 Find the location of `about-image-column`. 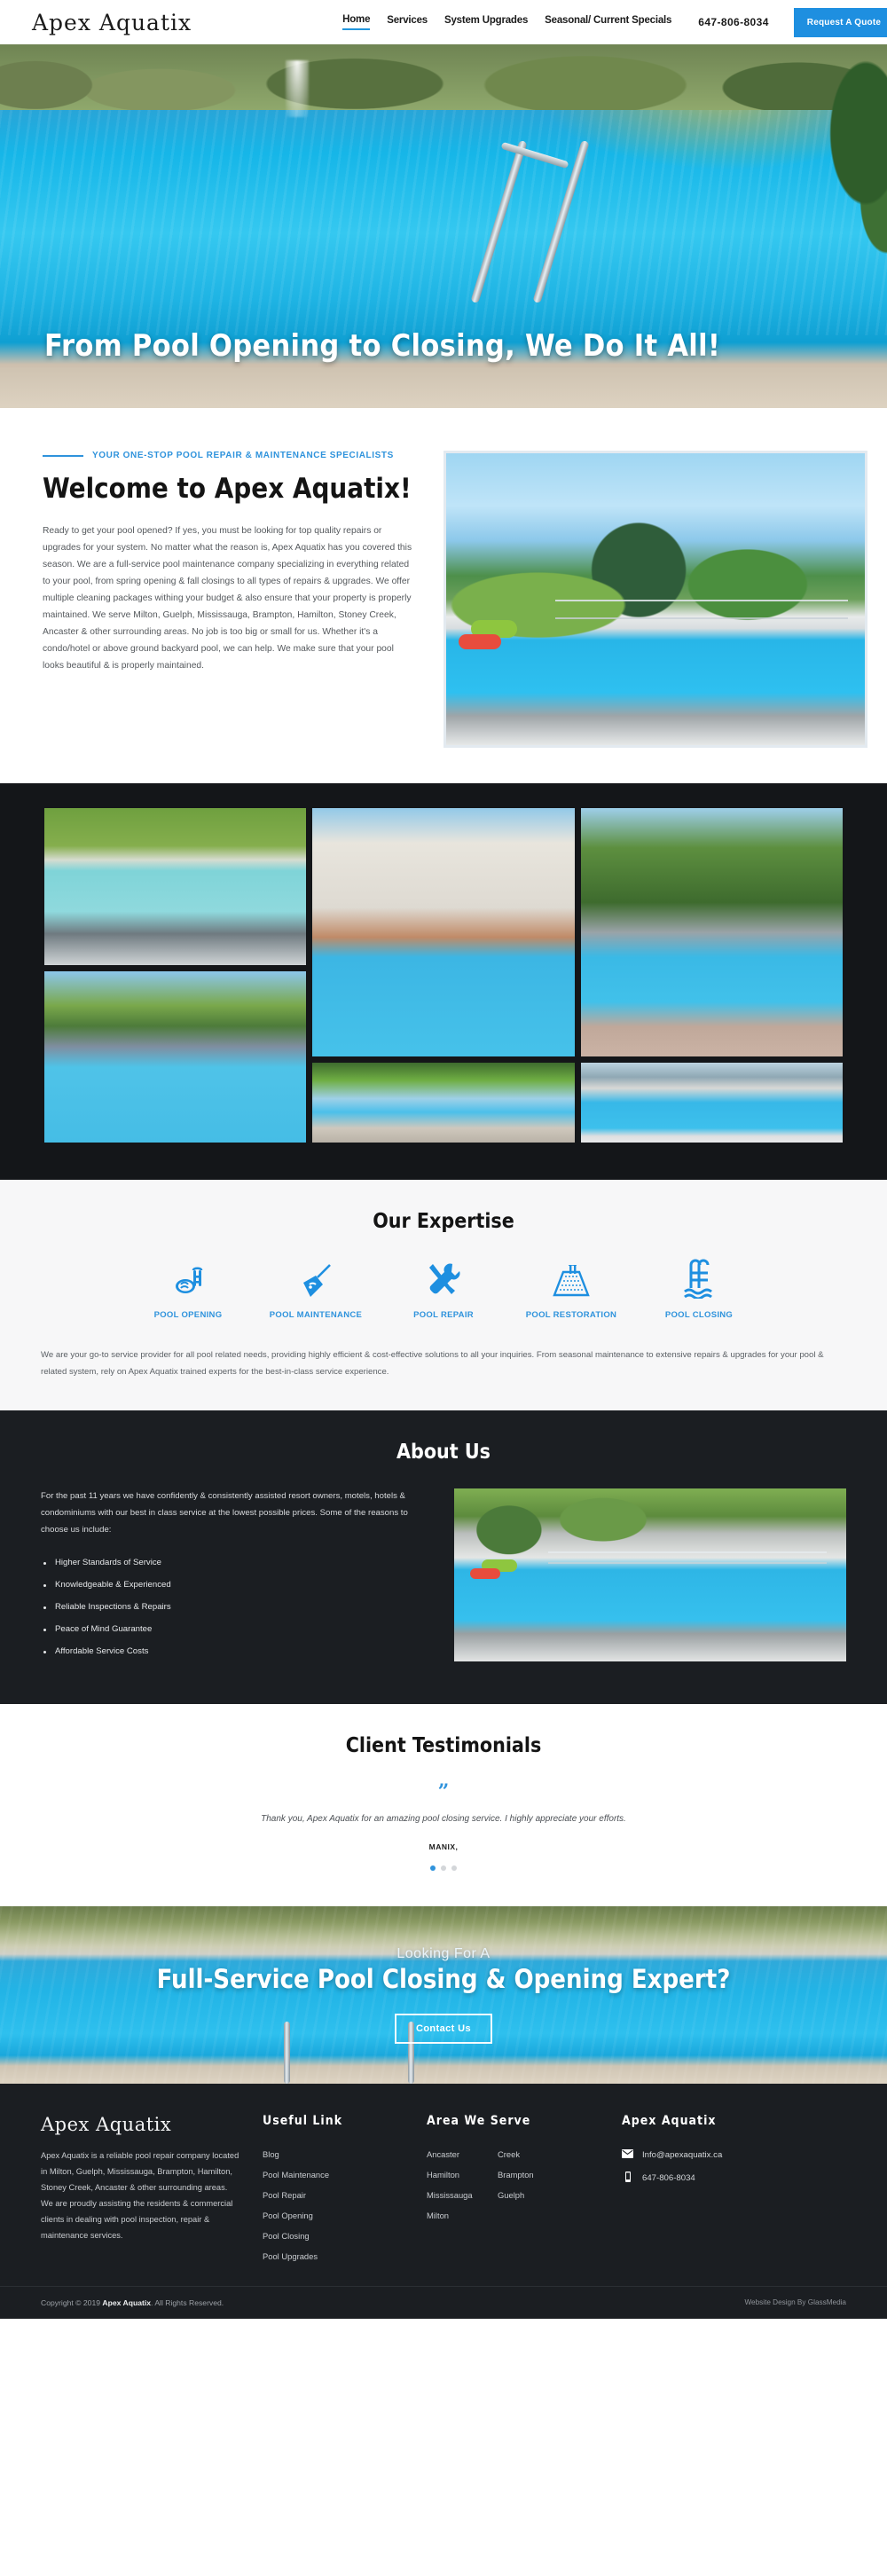

about-image-column is located at coordinates (650, 1575).